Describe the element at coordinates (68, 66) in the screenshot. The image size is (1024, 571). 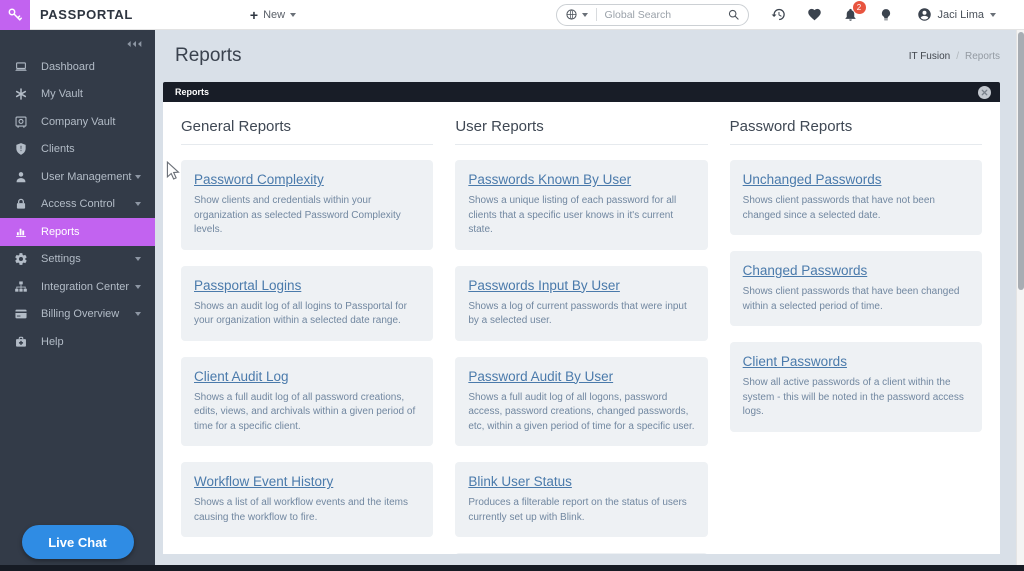
I see `sidebar-item-label: Dashboard` at that location.